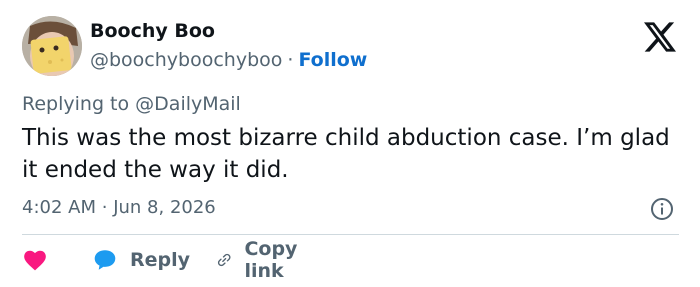 This screenshot has width=700, height=287. I want to click on tweet-timestamp: 4:02 AM · Jun 8, 2026, so click(119, 207).